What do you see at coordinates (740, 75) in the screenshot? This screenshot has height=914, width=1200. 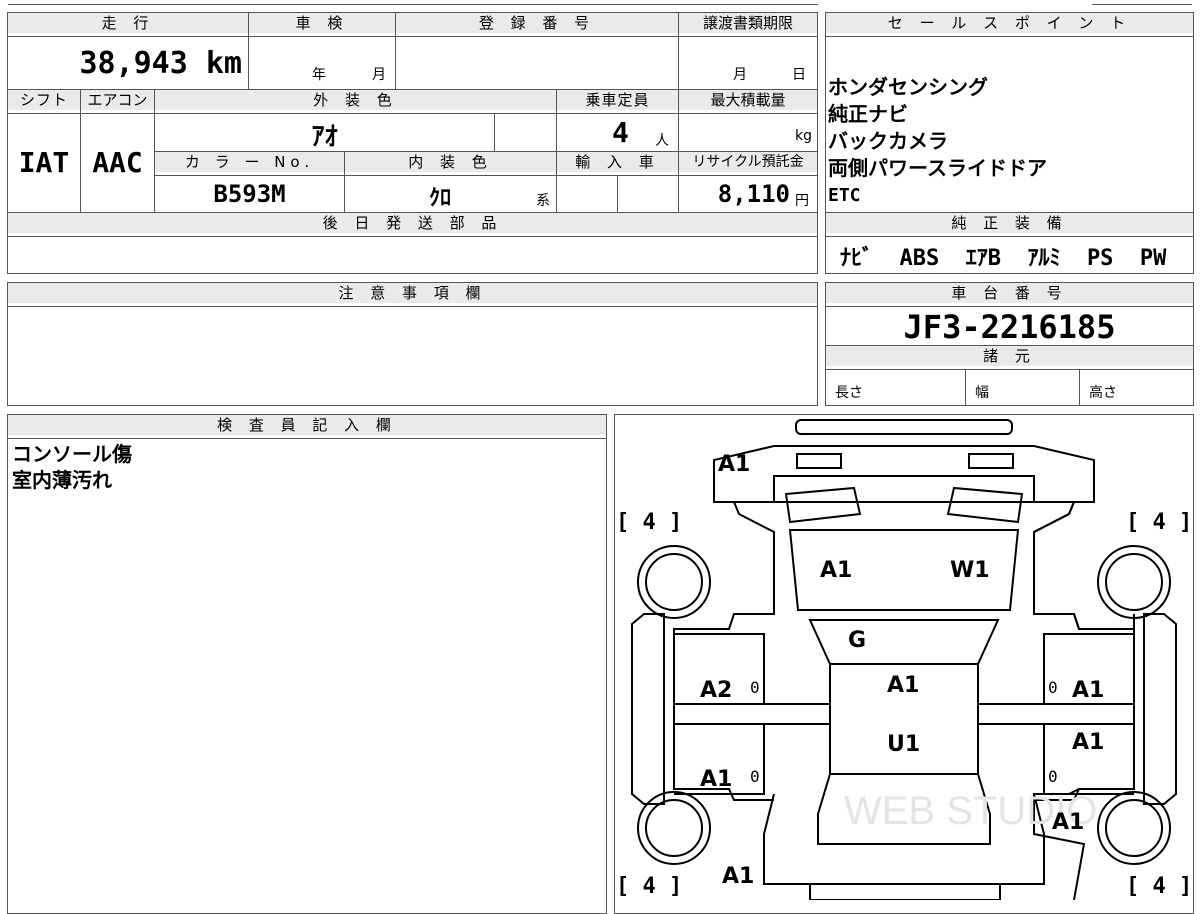 I see `transfer-month: 月` at bounding box center [740, 75].